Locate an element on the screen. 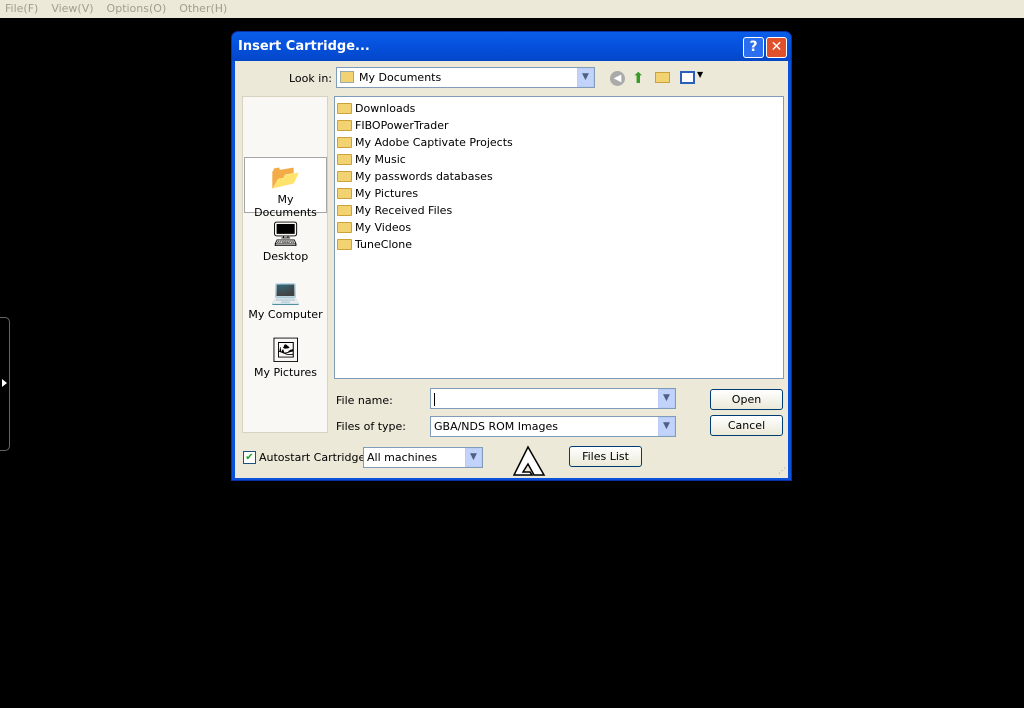 The height and width of the screenshot is (708, 1024). place-label: My Computer is located at coordinates (285, 314).